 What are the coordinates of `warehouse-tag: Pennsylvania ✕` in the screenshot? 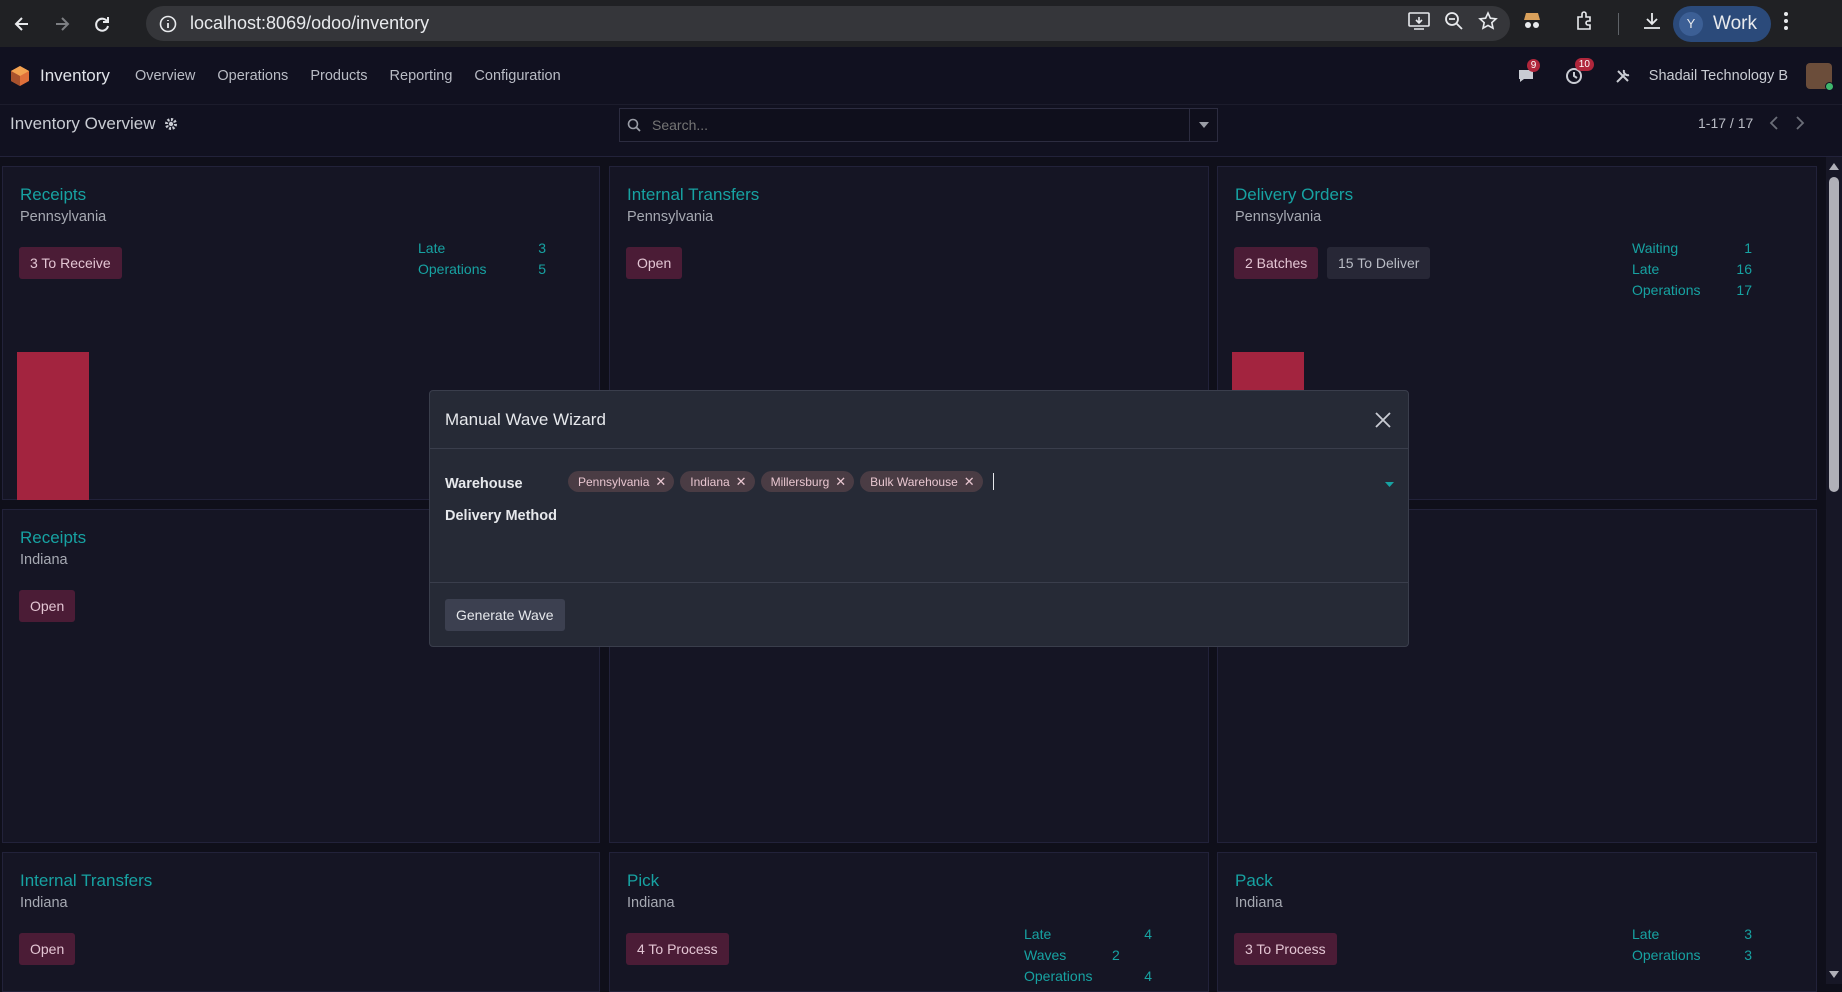 It's located at (621, 481).